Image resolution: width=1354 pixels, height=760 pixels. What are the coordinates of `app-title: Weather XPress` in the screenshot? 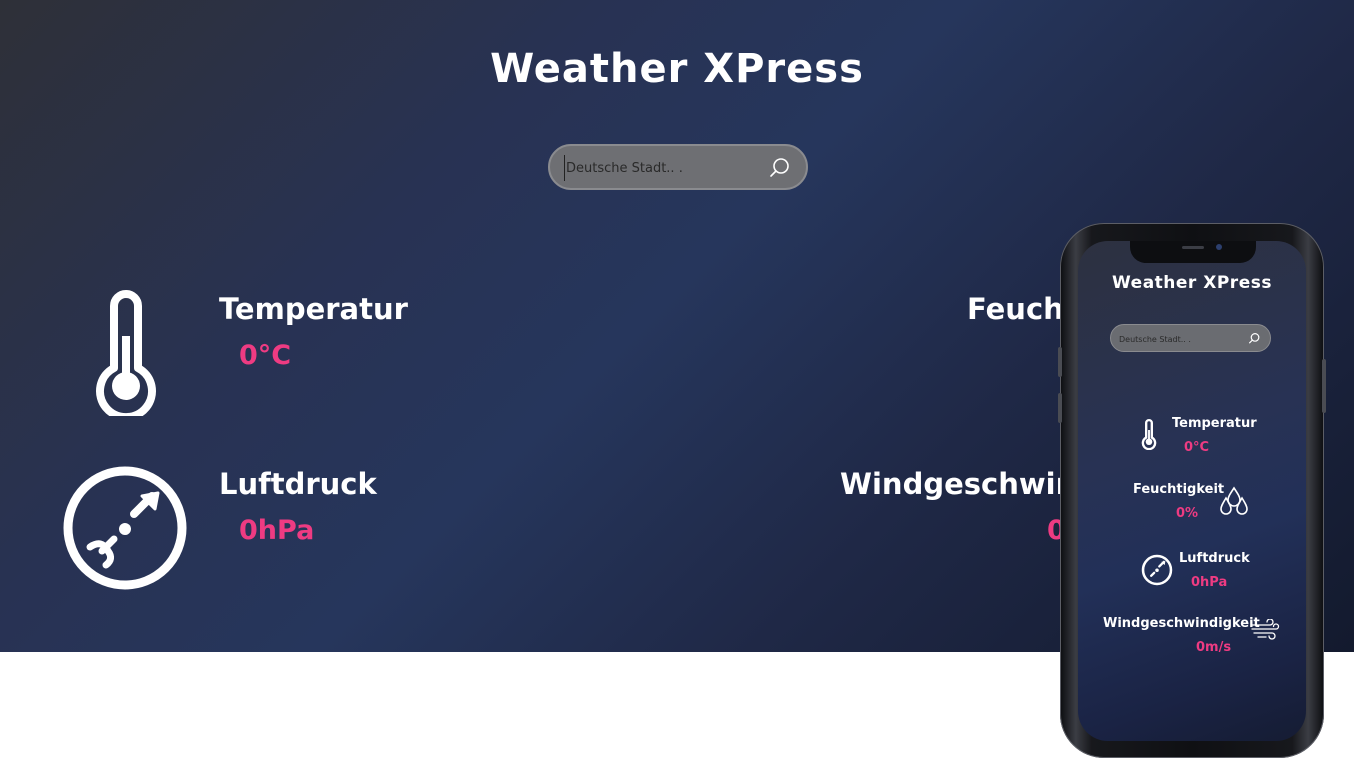 It's located at (677, 69).